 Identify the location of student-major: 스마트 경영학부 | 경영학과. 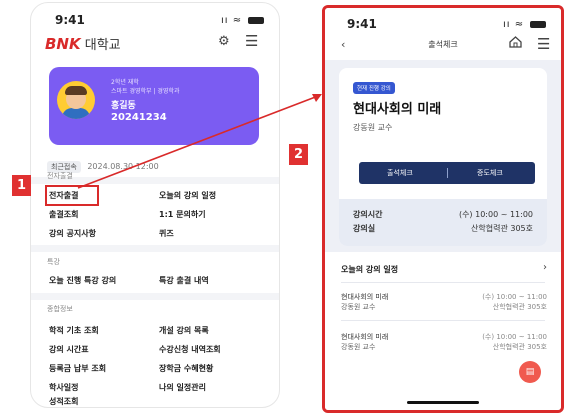
(145, 91).